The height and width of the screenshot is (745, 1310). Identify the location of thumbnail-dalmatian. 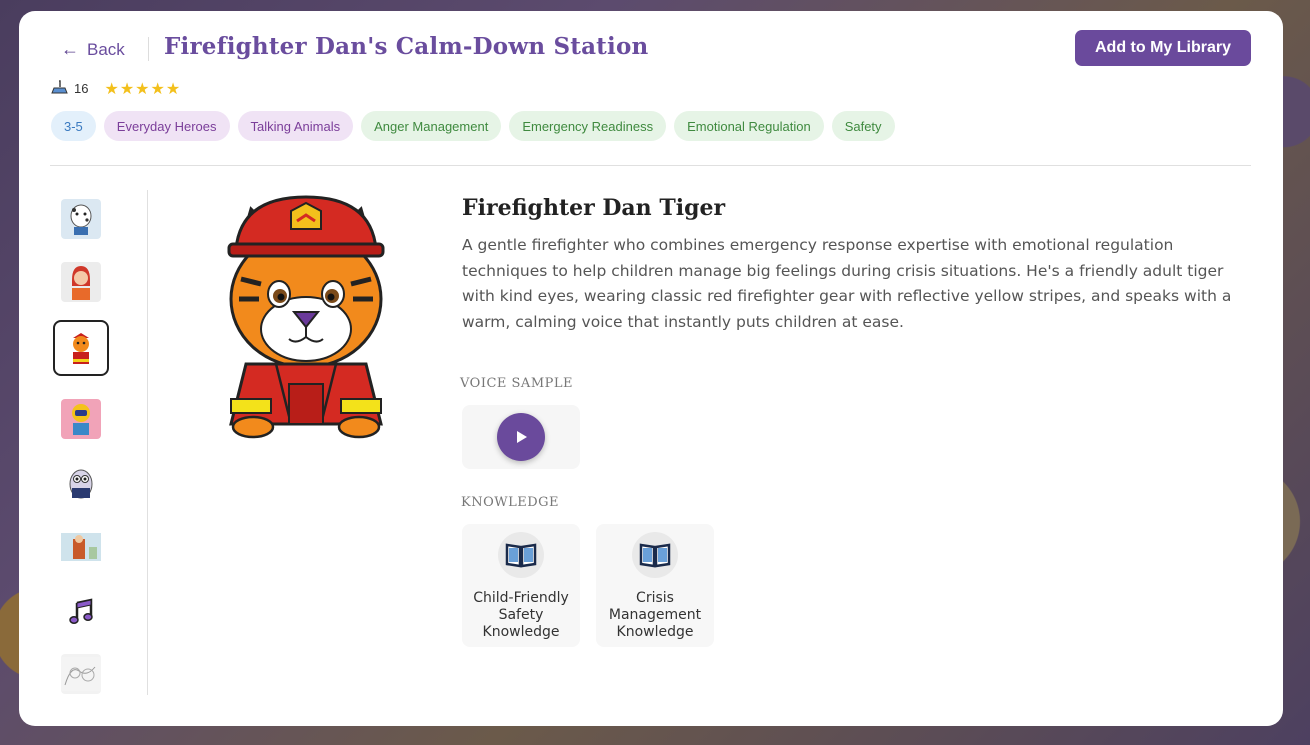
(81, 219).